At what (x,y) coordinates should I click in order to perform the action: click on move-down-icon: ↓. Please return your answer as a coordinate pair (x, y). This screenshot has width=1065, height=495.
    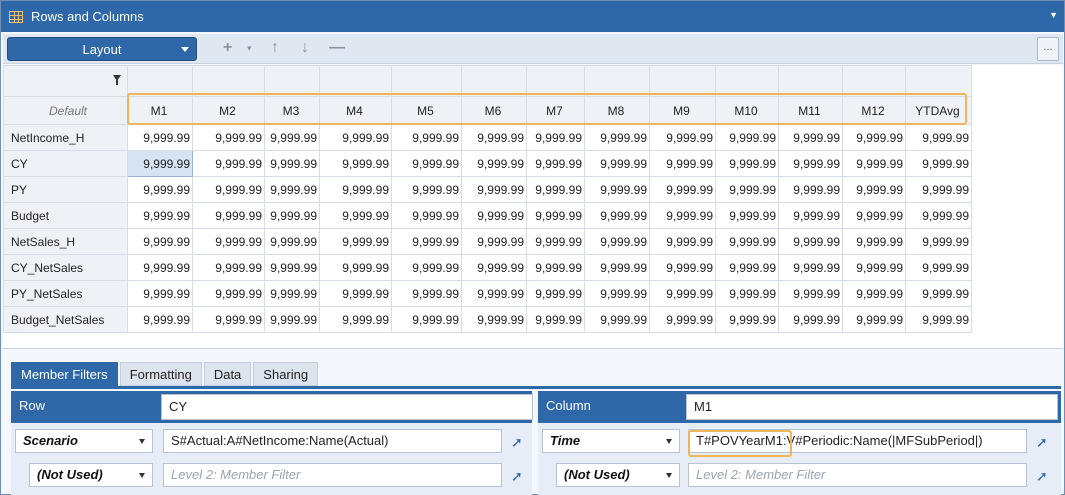
    Looking at the image, I should click on (305, 48).